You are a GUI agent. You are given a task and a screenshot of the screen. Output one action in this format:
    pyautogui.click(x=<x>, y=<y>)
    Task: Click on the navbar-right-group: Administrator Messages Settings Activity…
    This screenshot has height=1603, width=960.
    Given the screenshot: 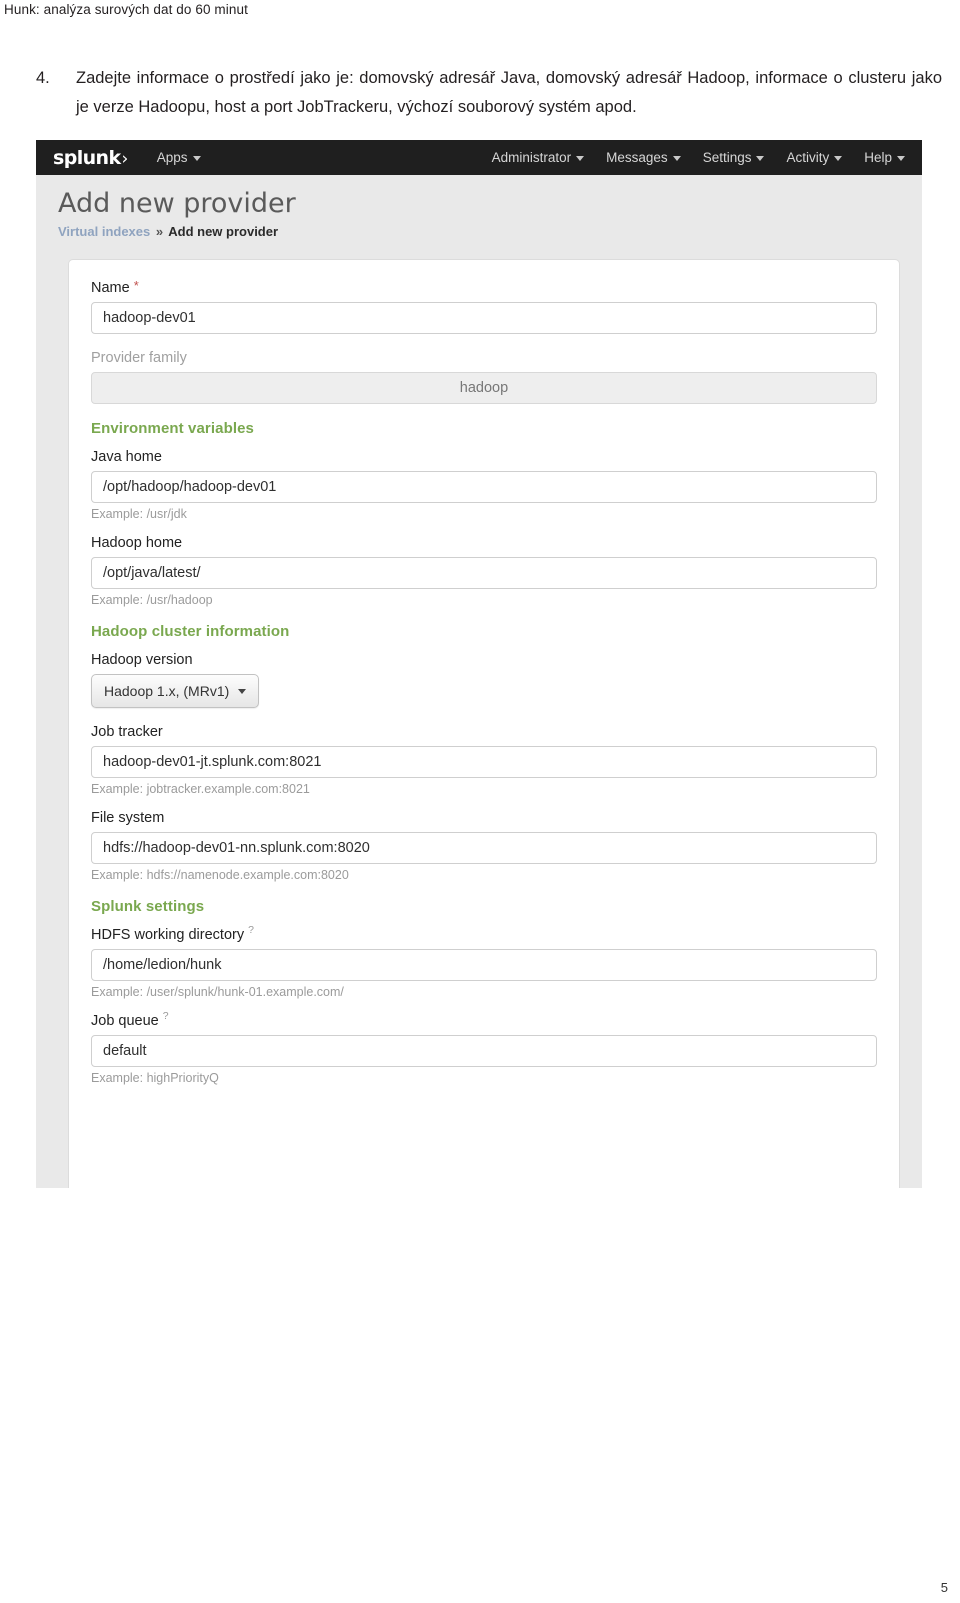 What is the action you would take?
    pyautogui.click(x=698, y=157)
    